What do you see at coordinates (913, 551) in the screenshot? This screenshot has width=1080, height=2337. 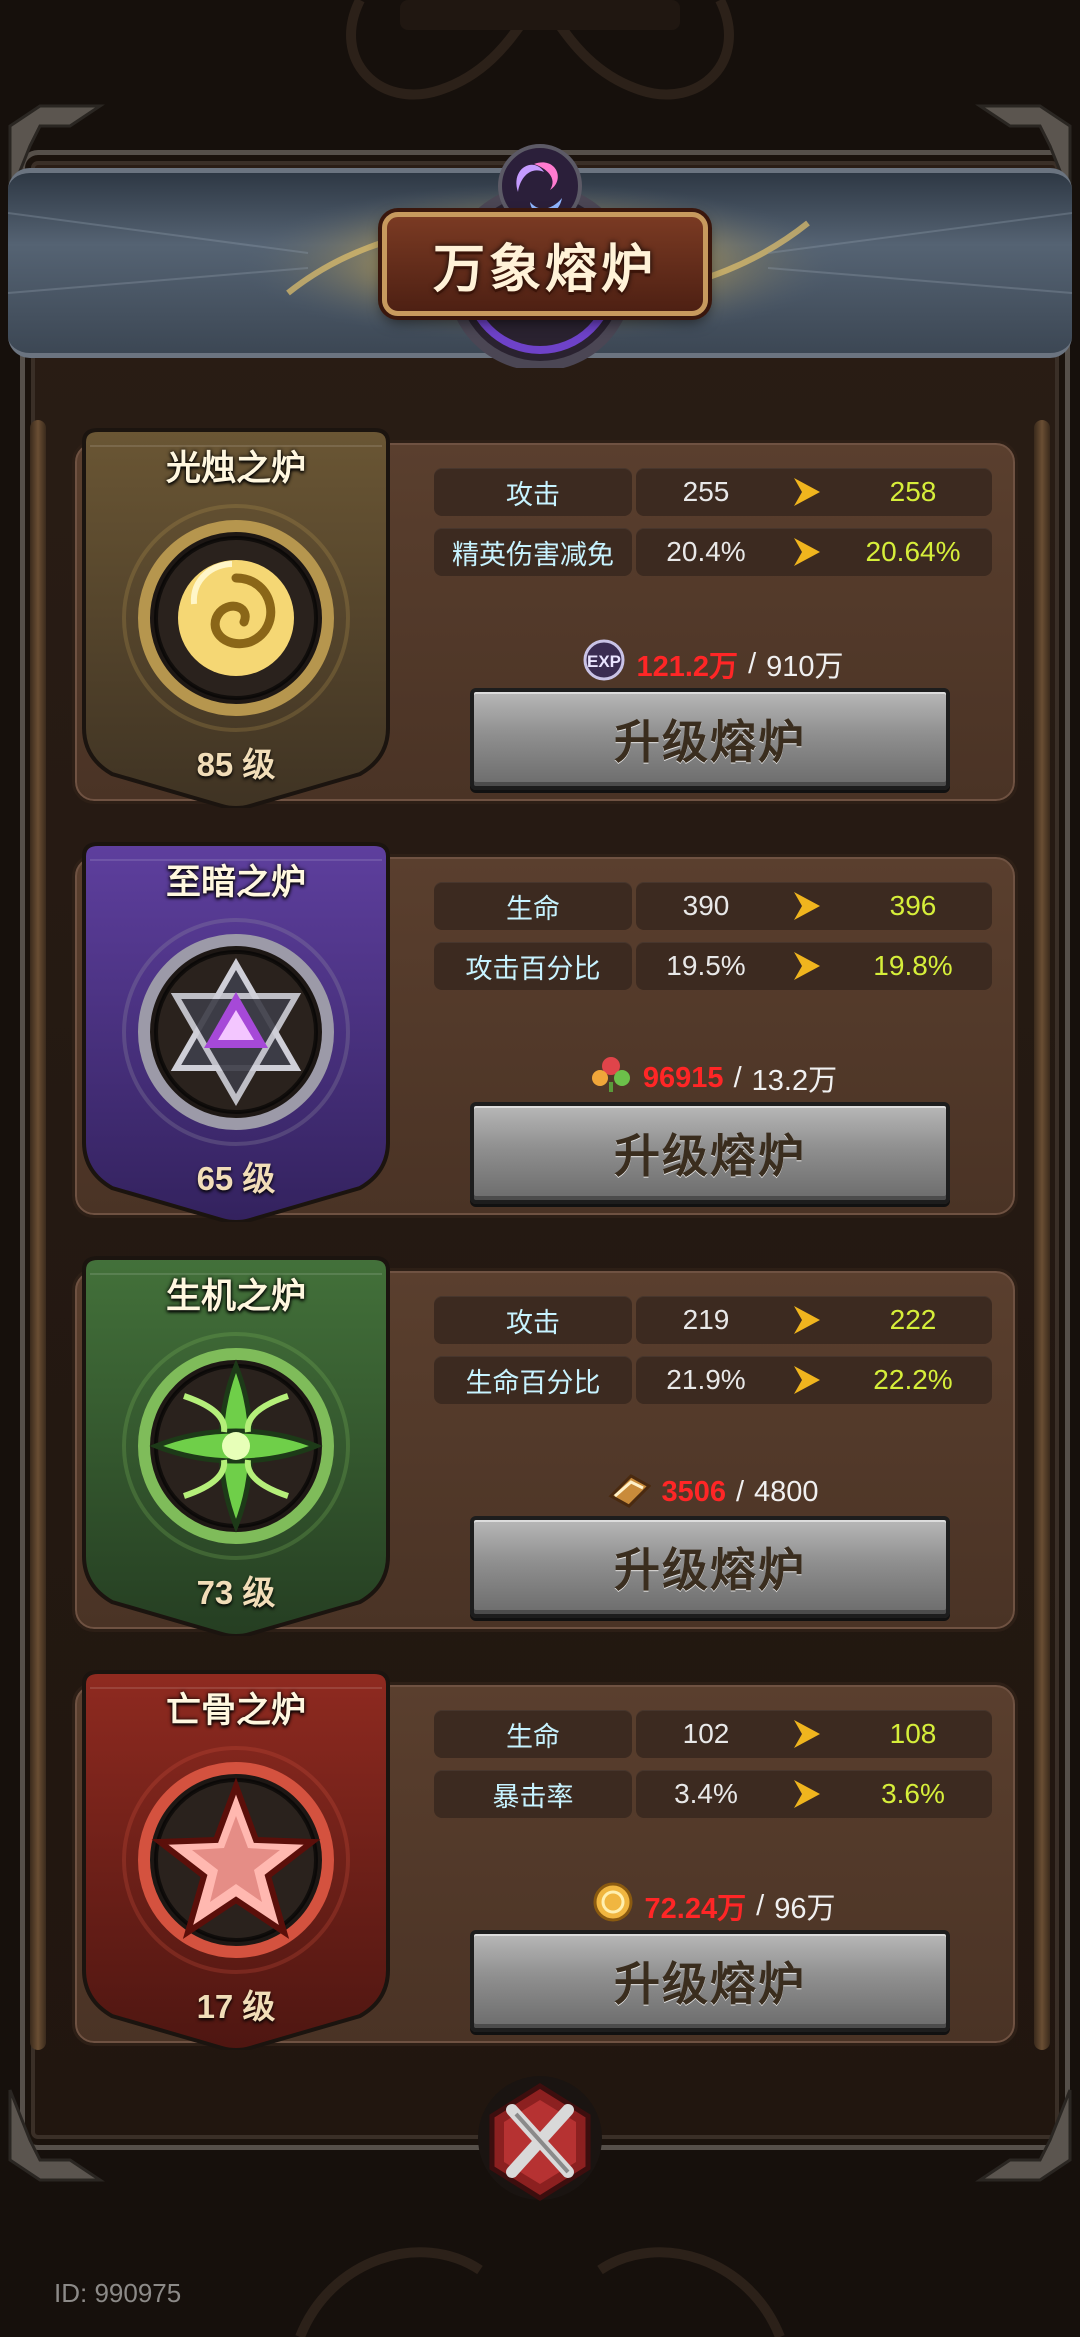 I see `stat-next: 20.64%` at bounding box center [913, 551].